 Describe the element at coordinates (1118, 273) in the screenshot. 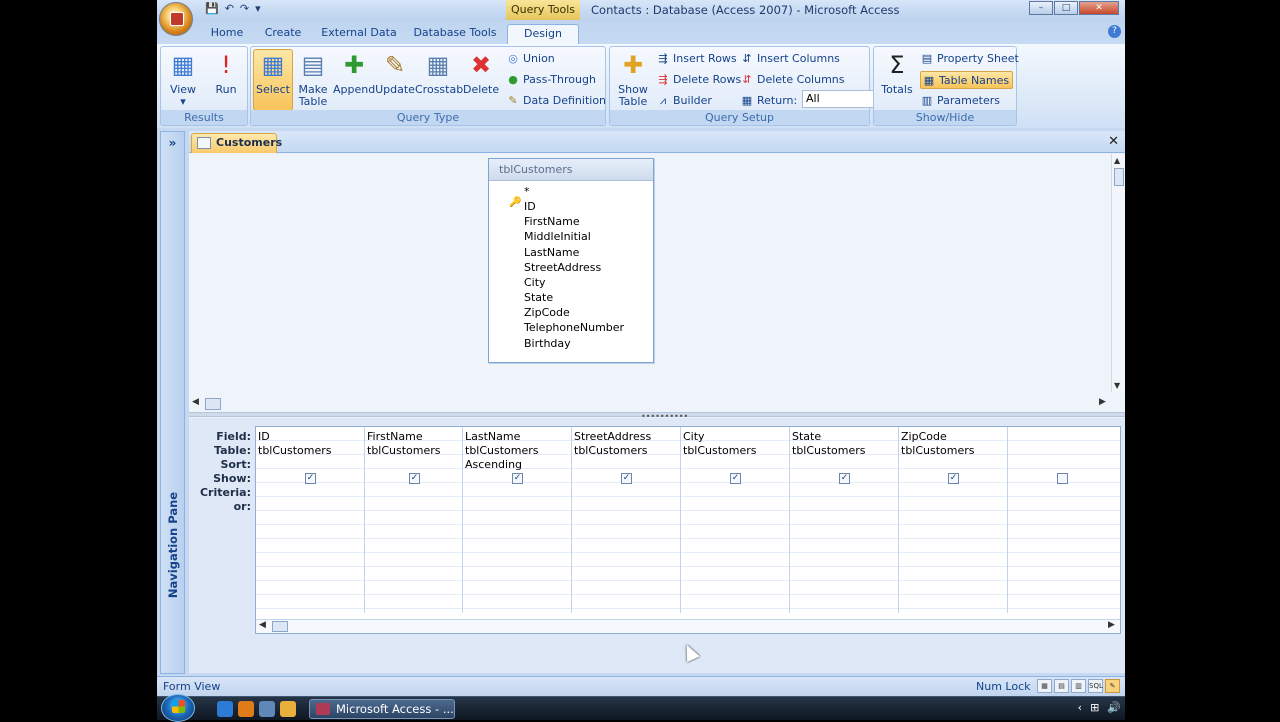

I see `table-pane-vertical-scrollbar: ▲ ▼` at that location.